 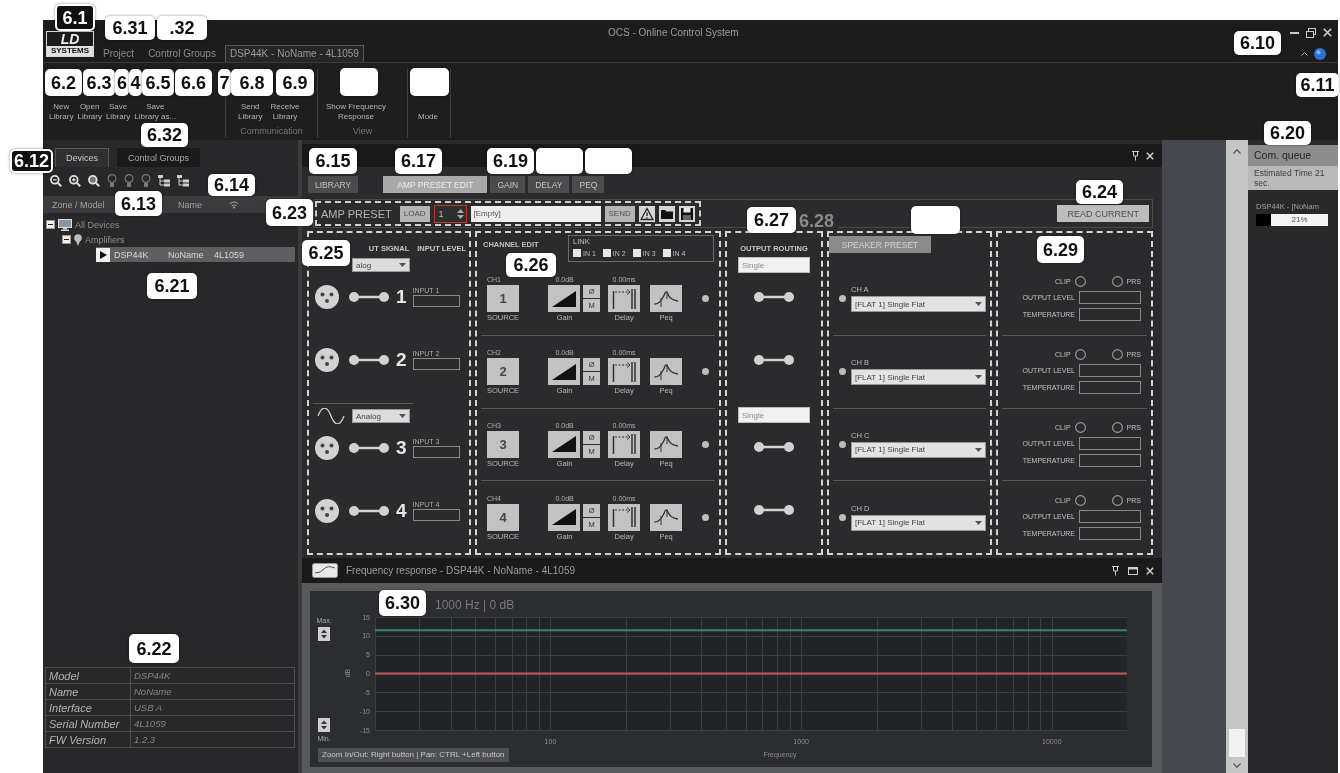 I want to click on panel-tab: Devices, so click(x=82, y=157).